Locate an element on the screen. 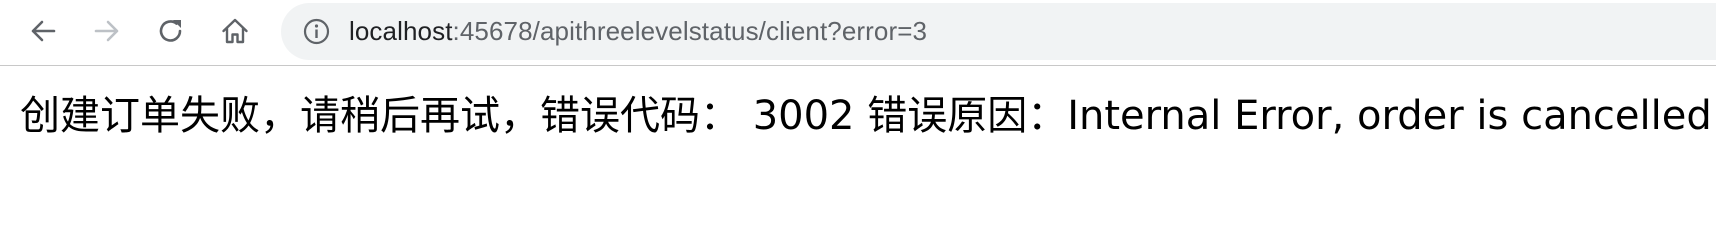 The height and width of the screenshot is (240, 1716). back-button is located at coordinates (43, 31).